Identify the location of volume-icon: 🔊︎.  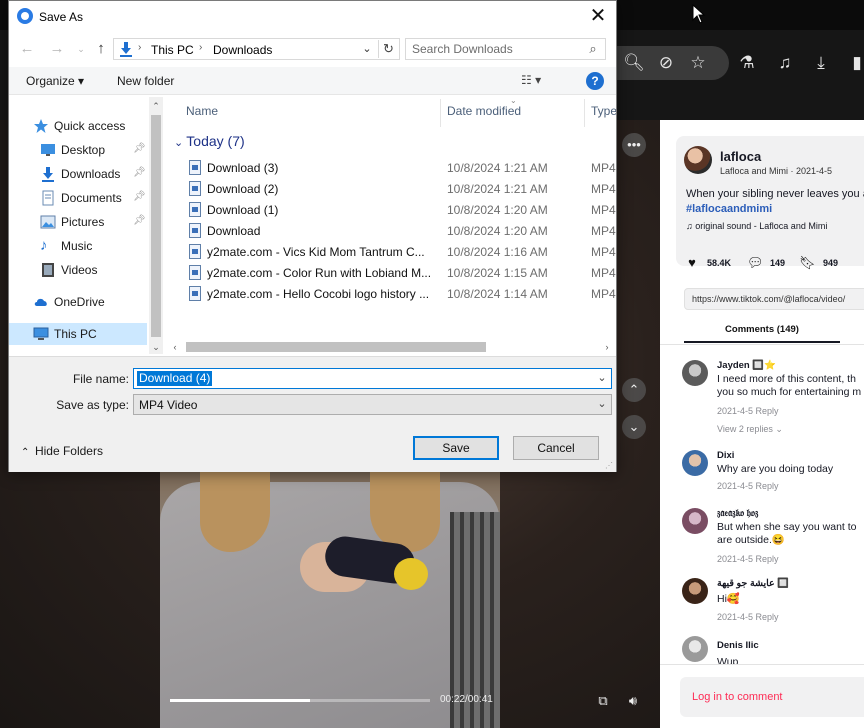
(633, 701).